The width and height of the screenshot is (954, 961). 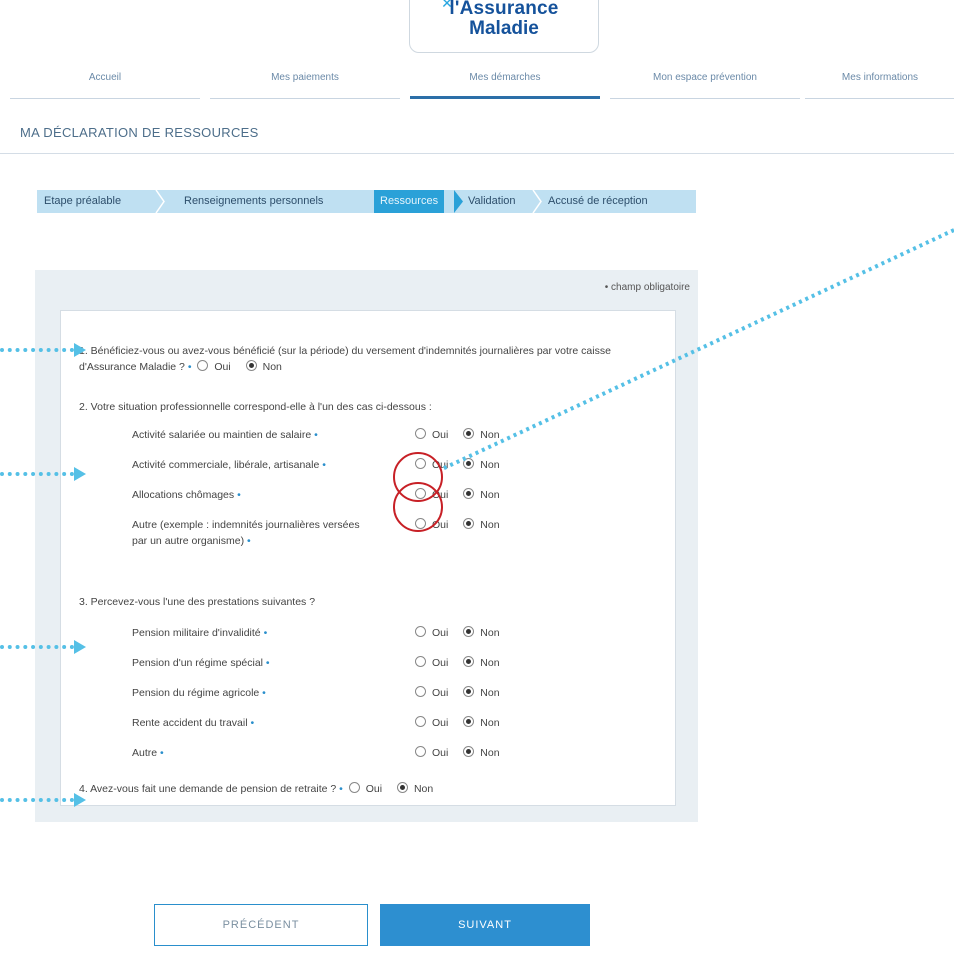 What do you see at coordinates (469, 463) in the screenshot?
I see `q2-commerciale-non-radio` at bounding box center [469, 463].